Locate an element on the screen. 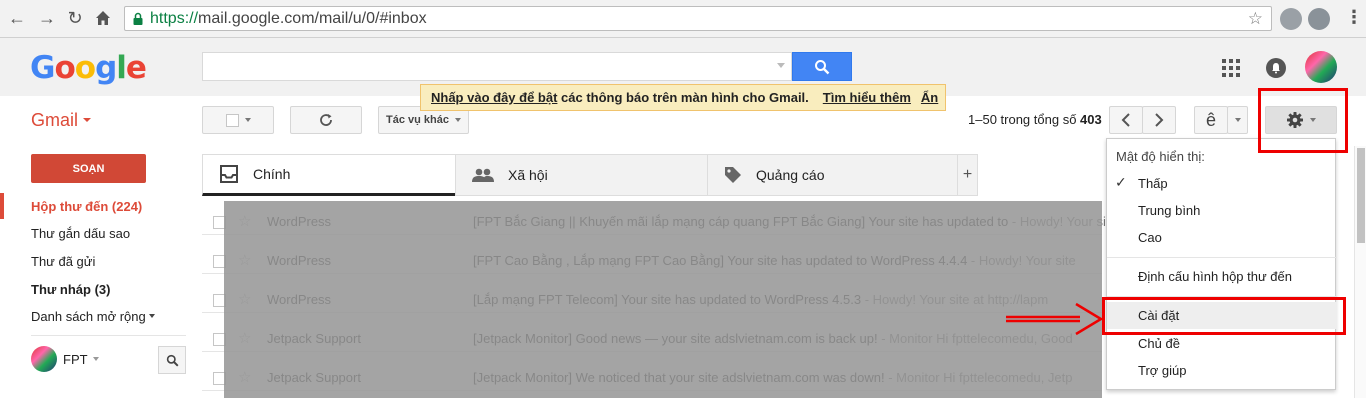 This screenshot has height=398, width=1366. gmail-label: Gmail is located at coordinates (55, 120).